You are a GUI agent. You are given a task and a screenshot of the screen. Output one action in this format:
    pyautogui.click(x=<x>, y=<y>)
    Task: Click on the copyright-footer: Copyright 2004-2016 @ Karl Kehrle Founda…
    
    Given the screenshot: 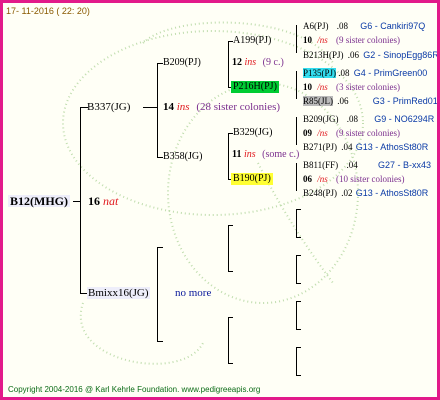 What is the action you would take?
    pyautogui.click(x=134, y=390)
    